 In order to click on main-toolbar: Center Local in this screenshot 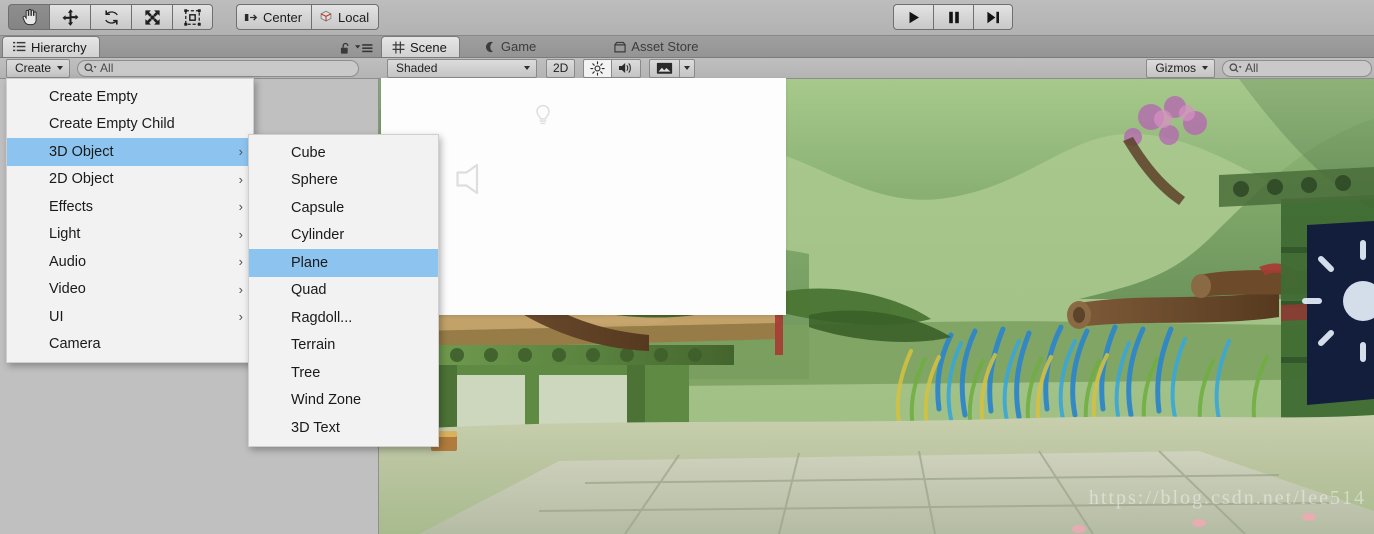, I will do `click(687, 18)`.